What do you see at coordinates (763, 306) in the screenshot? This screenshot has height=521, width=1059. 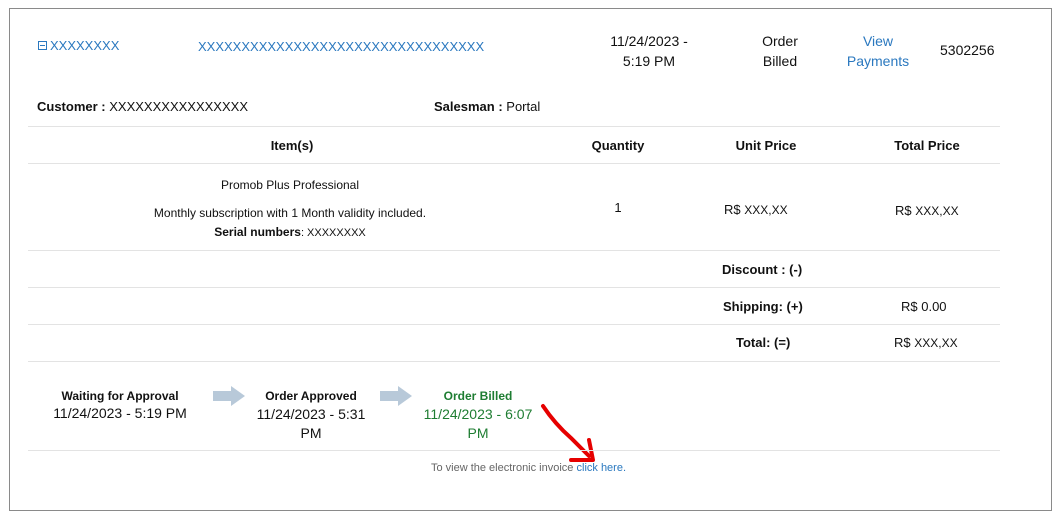 I see `shipping-label: Shipping: (+)` at bounding box center [763, 306].